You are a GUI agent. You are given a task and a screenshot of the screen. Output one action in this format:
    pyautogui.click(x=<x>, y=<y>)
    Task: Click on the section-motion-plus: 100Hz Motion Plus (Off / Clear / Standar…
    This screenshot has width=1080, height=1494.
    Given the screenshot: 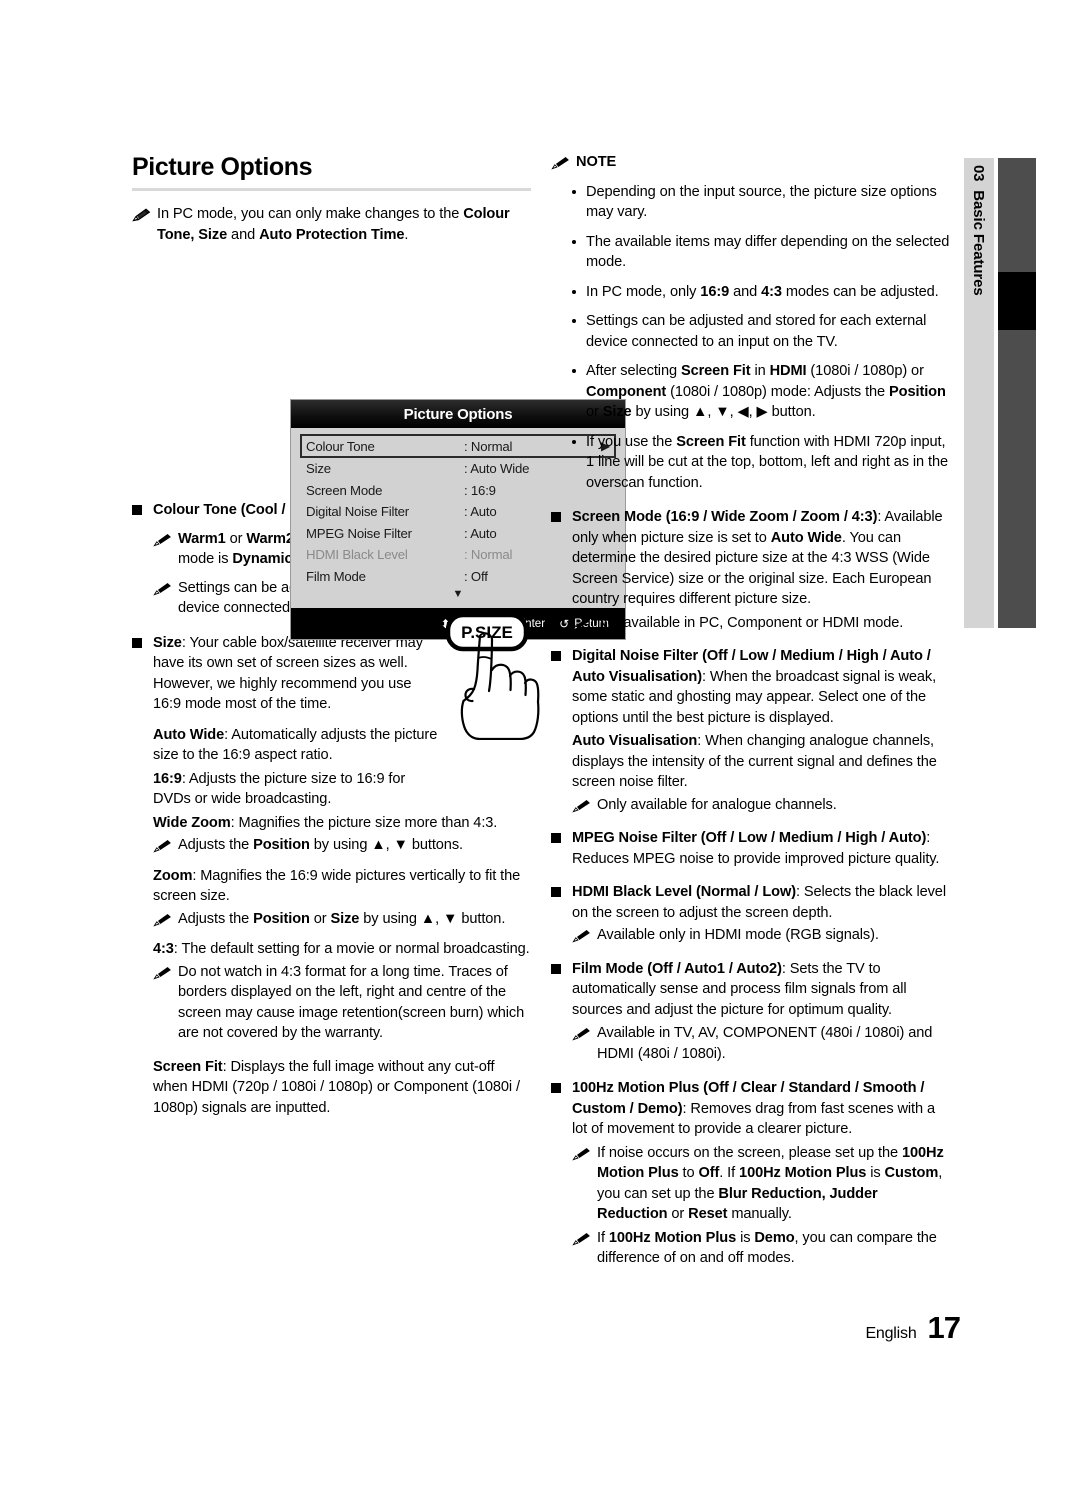 What is the action you would take?
    pyautogui.click(x=751, y=1109)
    